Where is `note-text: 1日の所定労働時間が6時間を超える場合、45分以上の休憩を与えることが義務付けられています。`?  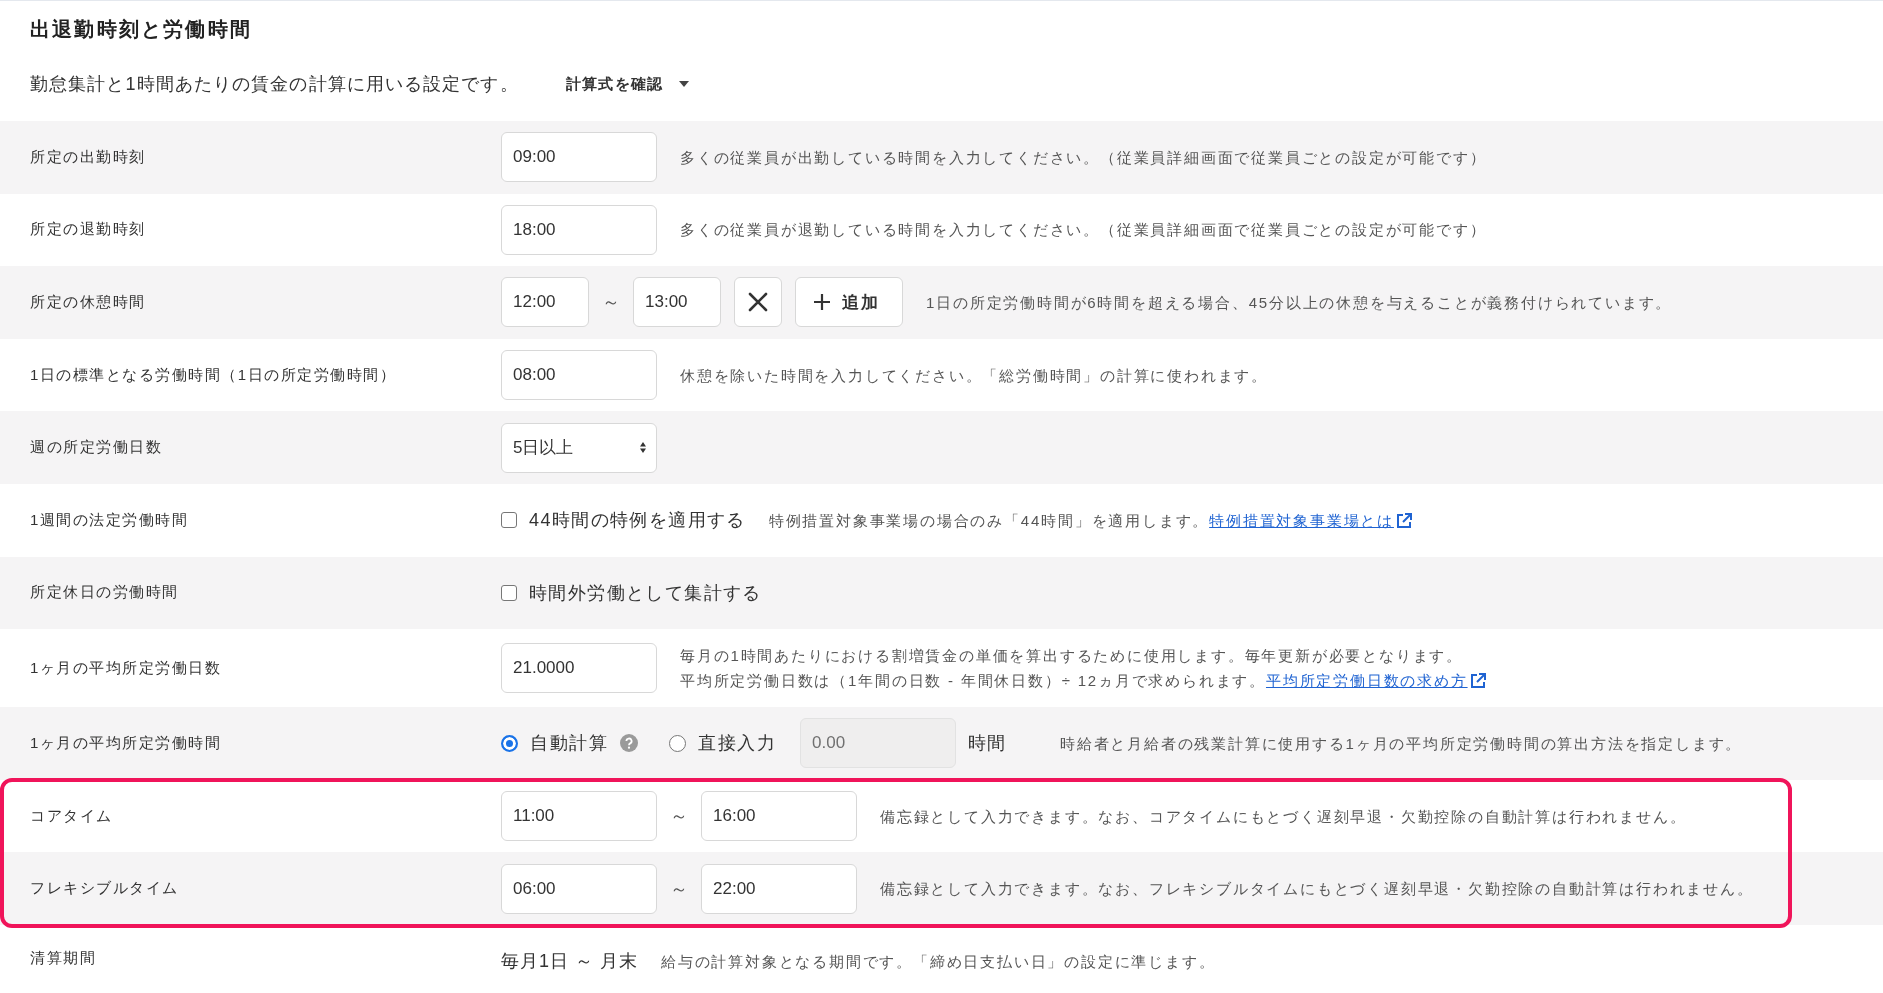
note-text: 1日の所定労働時間が6時間を超える場合、45分以上の休憩を与えることが義務付けられています。 is located at coordinates (1299, 303).